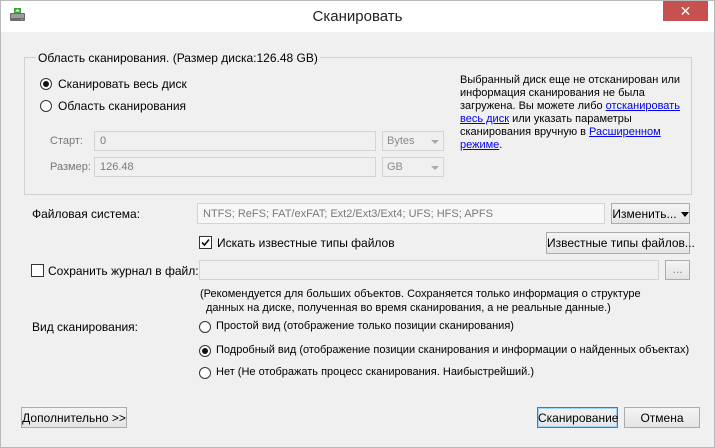 Image resolution: width=715 pixels, height=448 pixels. What do you see at coordinates (401, 141) in the screenshot?
I see `start-unit-value: Bytes` at bounding box center [401, 141].